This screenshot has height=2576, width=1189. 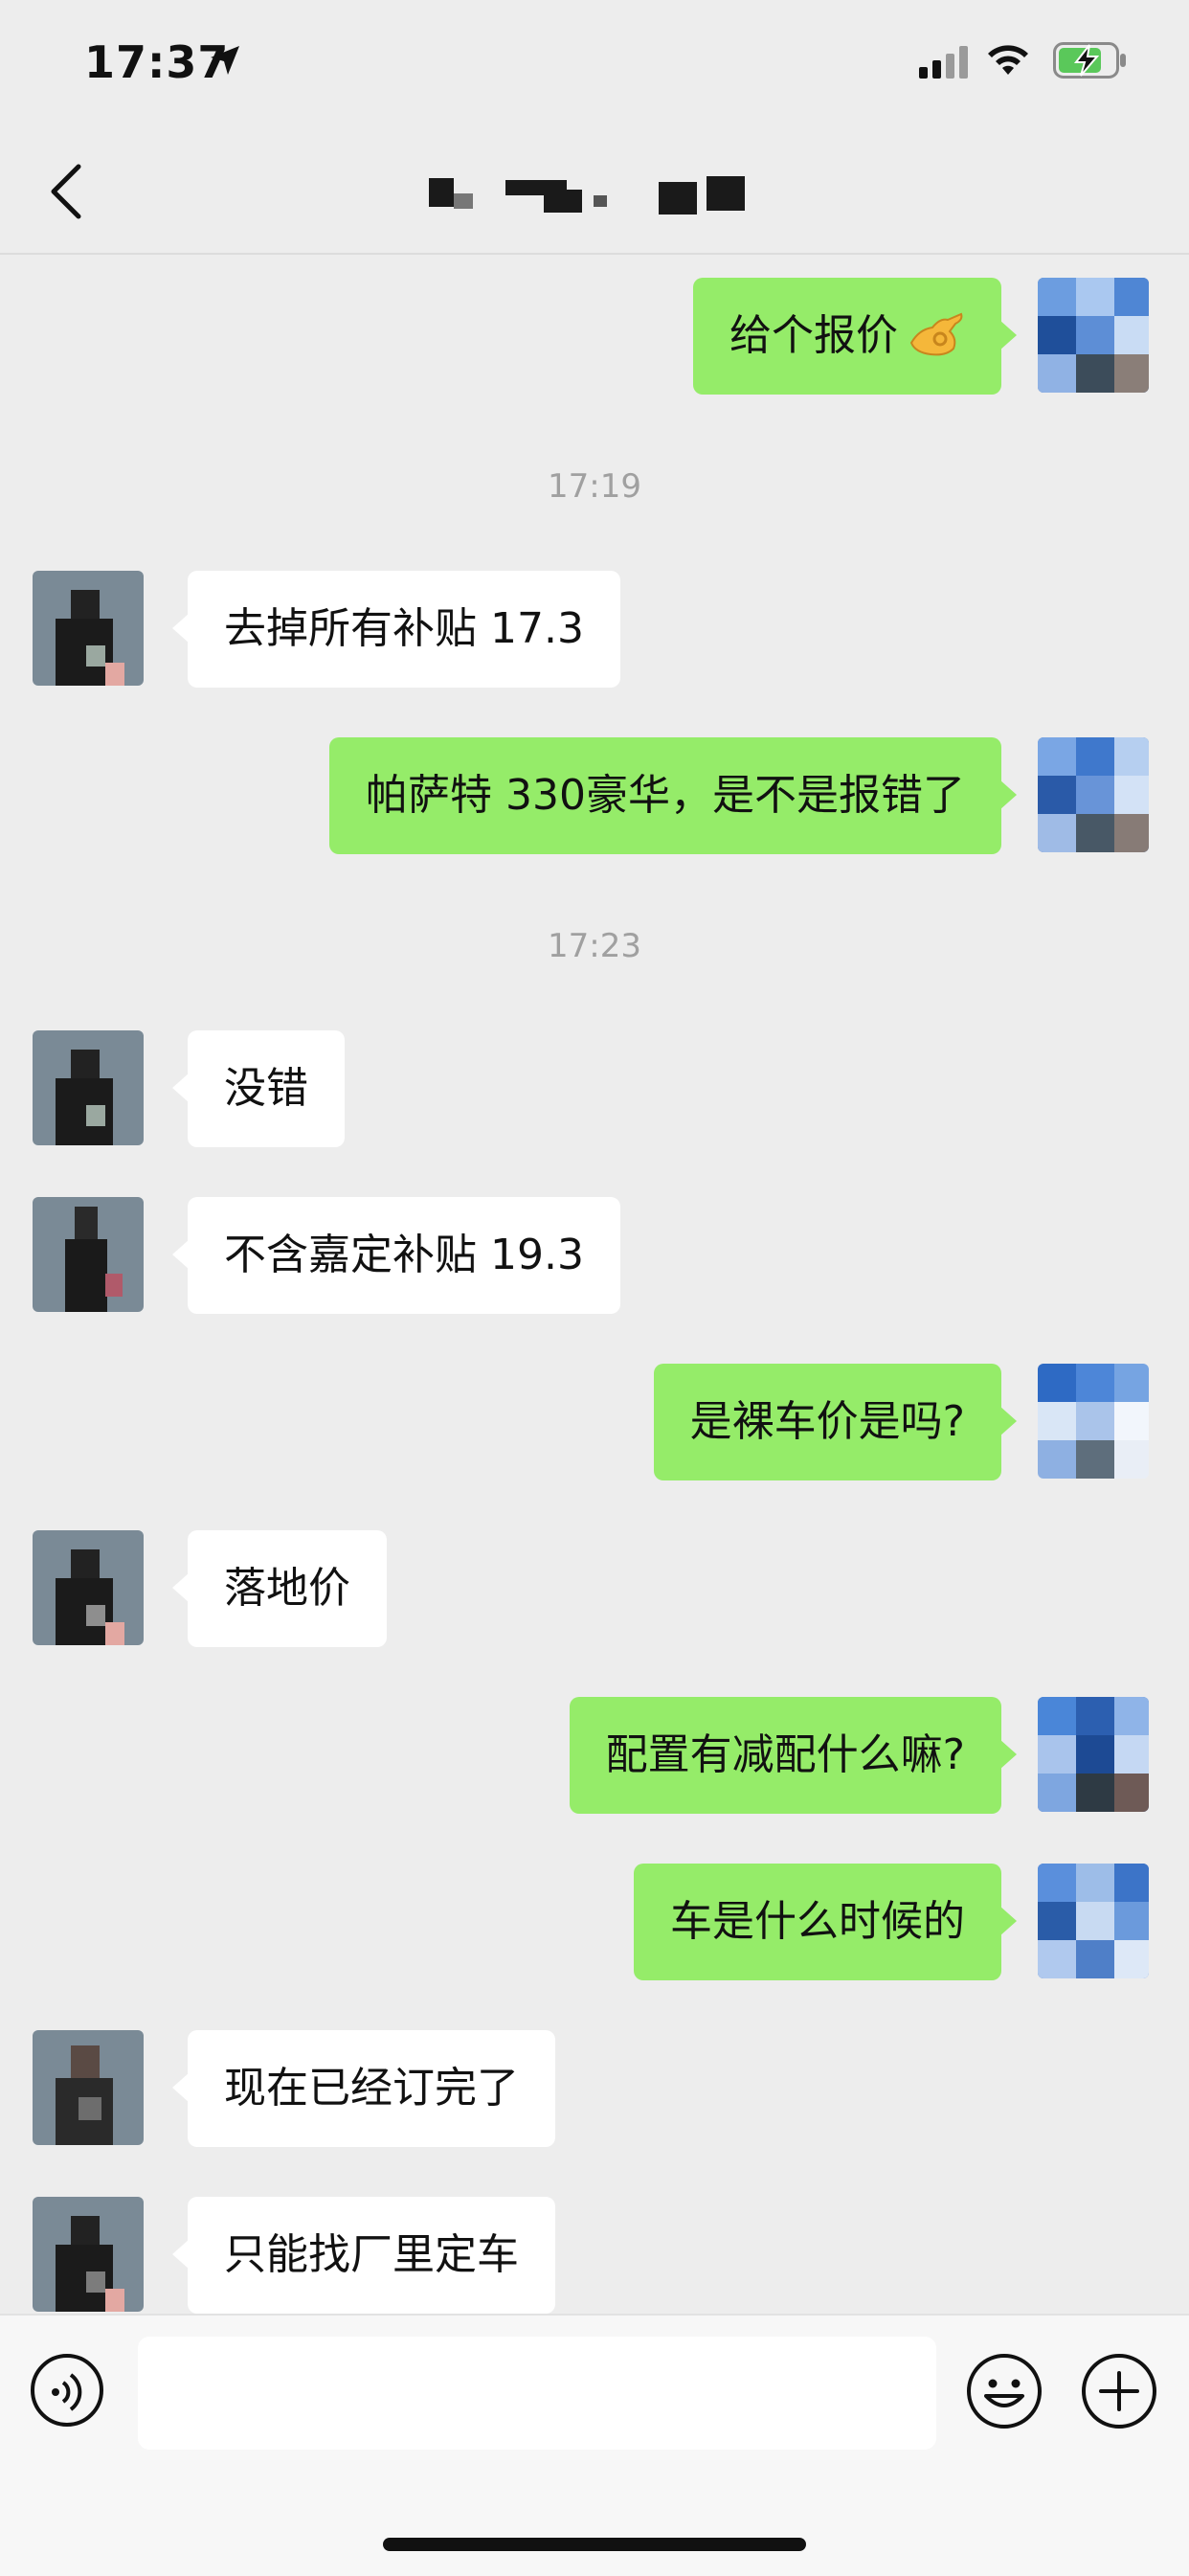 What do you see at coordinates (68, 191) in the screenshot?
I see `back-chevron-icon` at bounding box center [68, 191].